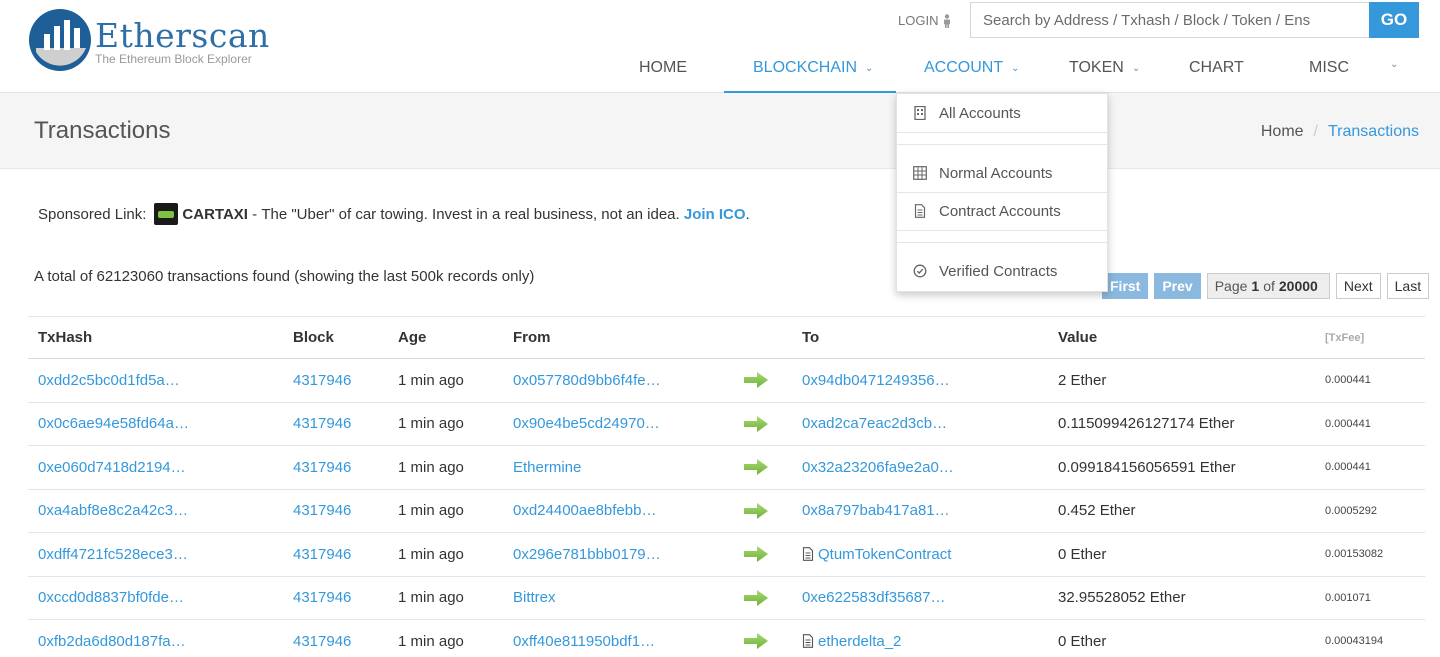  What do you see at coordinates (920, 113) in the screenshot?
I see `building-icon` at bounding box center [920, 113].